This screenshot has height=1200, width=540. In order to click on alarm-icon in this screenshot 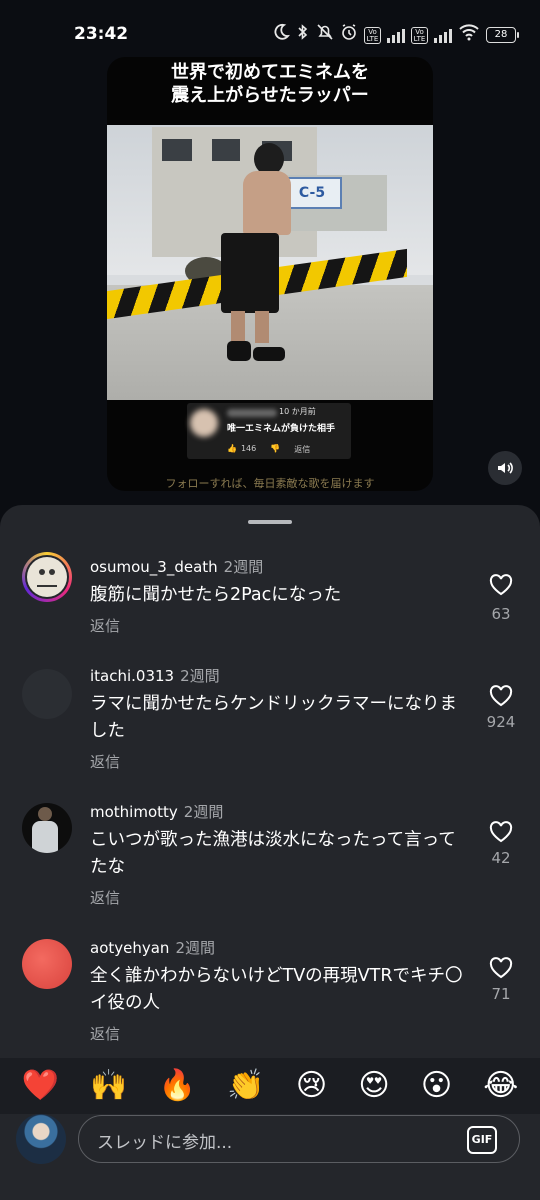, I will do `click(349, 35)`.